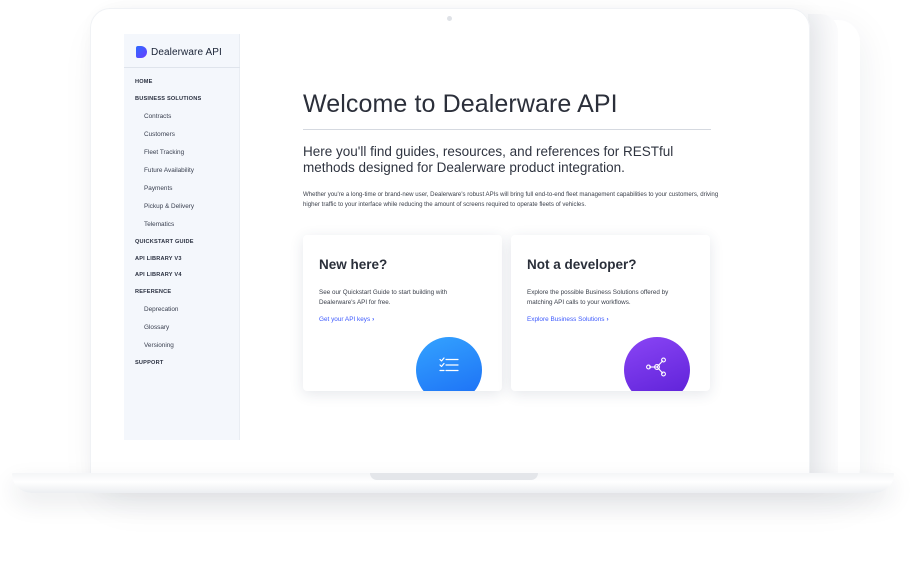 This screenshot has height=575, width=920. I want to click on brand: Dealerware API, so click(179, 52).